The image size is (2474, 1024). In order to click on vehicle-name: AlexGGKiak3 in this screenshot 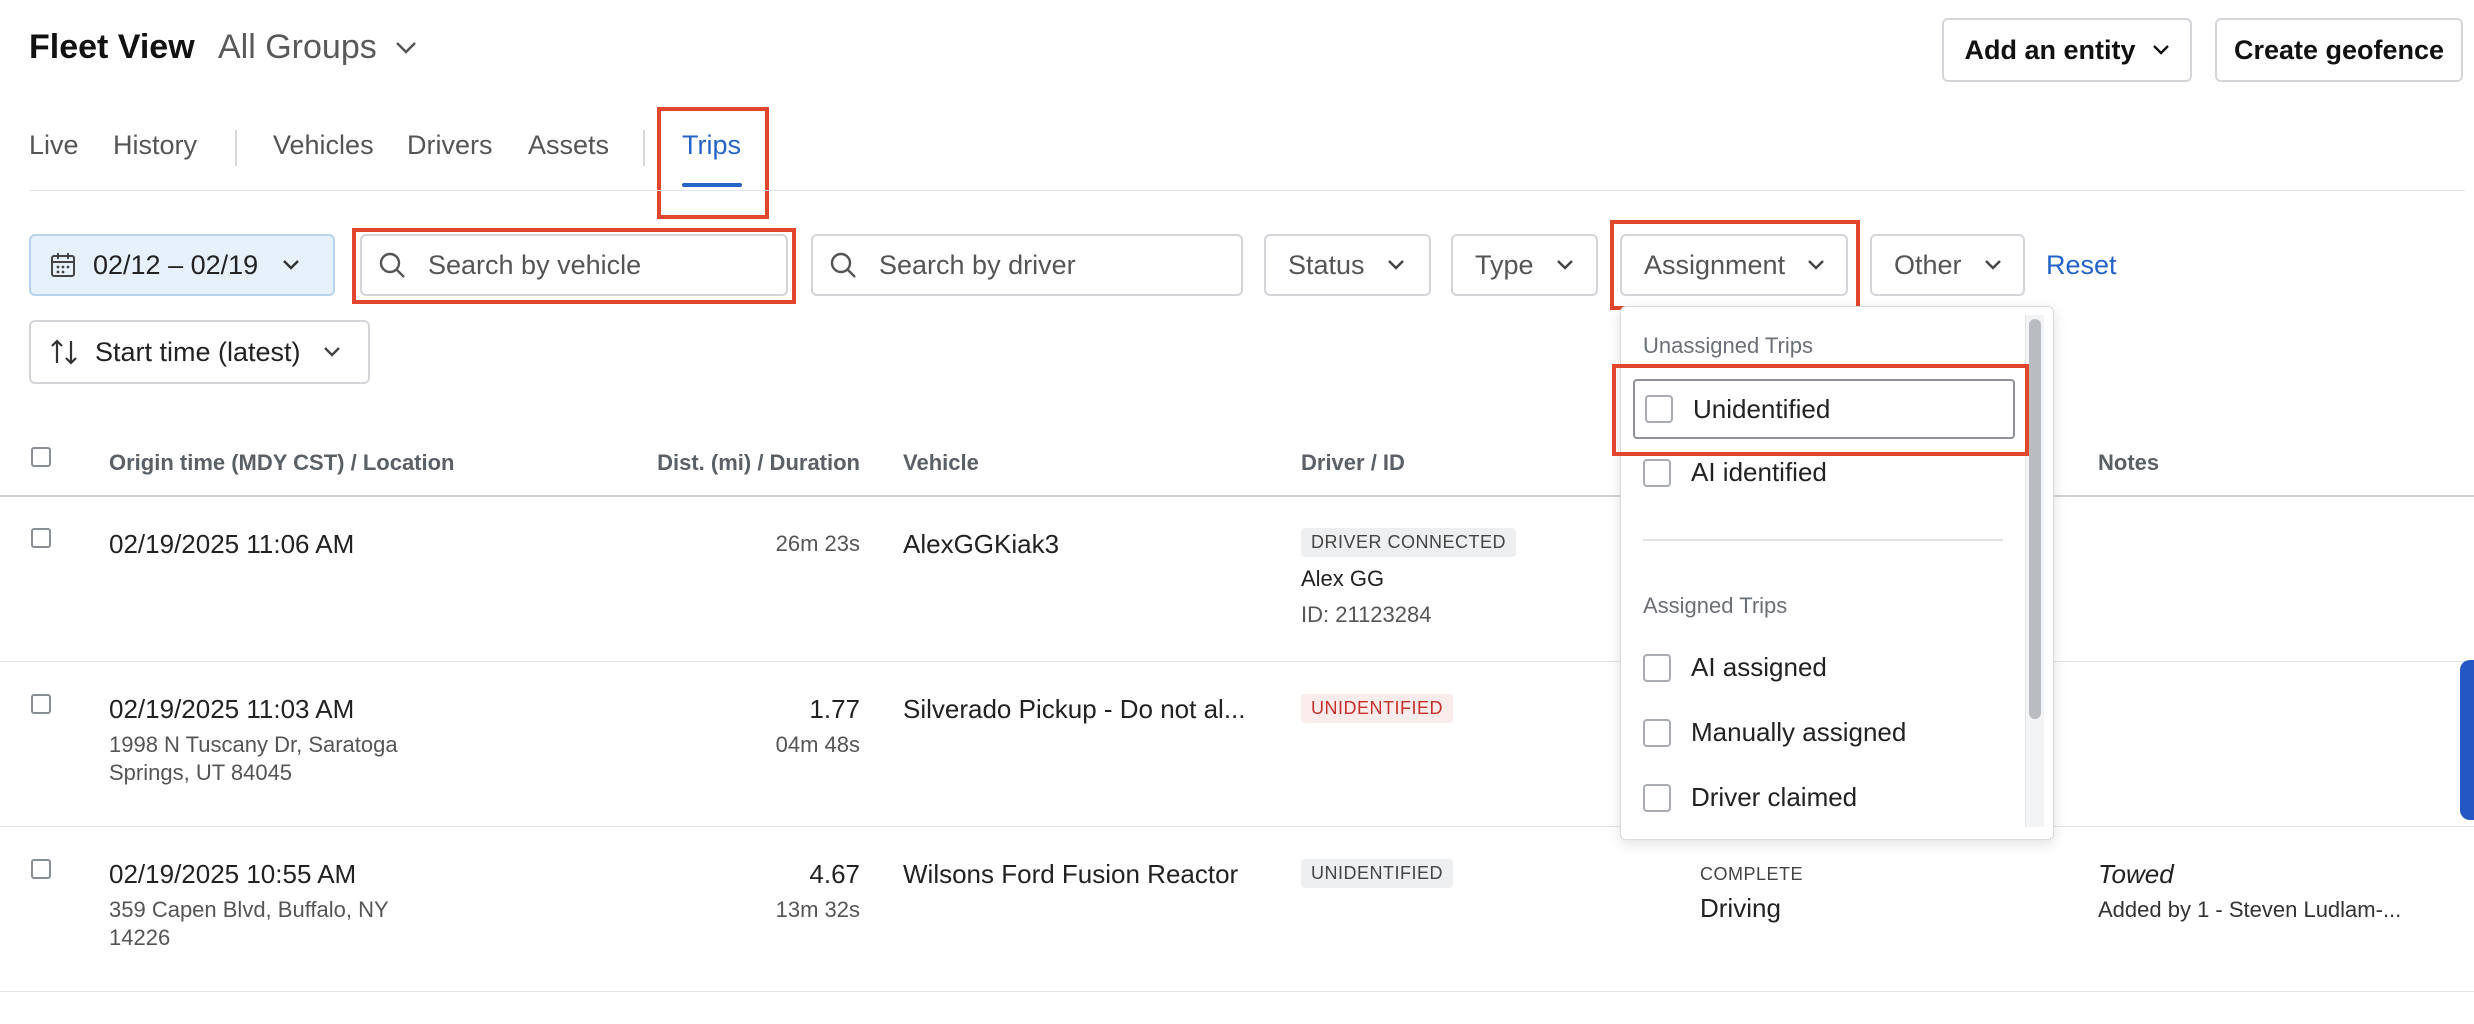, I will do `click(981, 544)`.